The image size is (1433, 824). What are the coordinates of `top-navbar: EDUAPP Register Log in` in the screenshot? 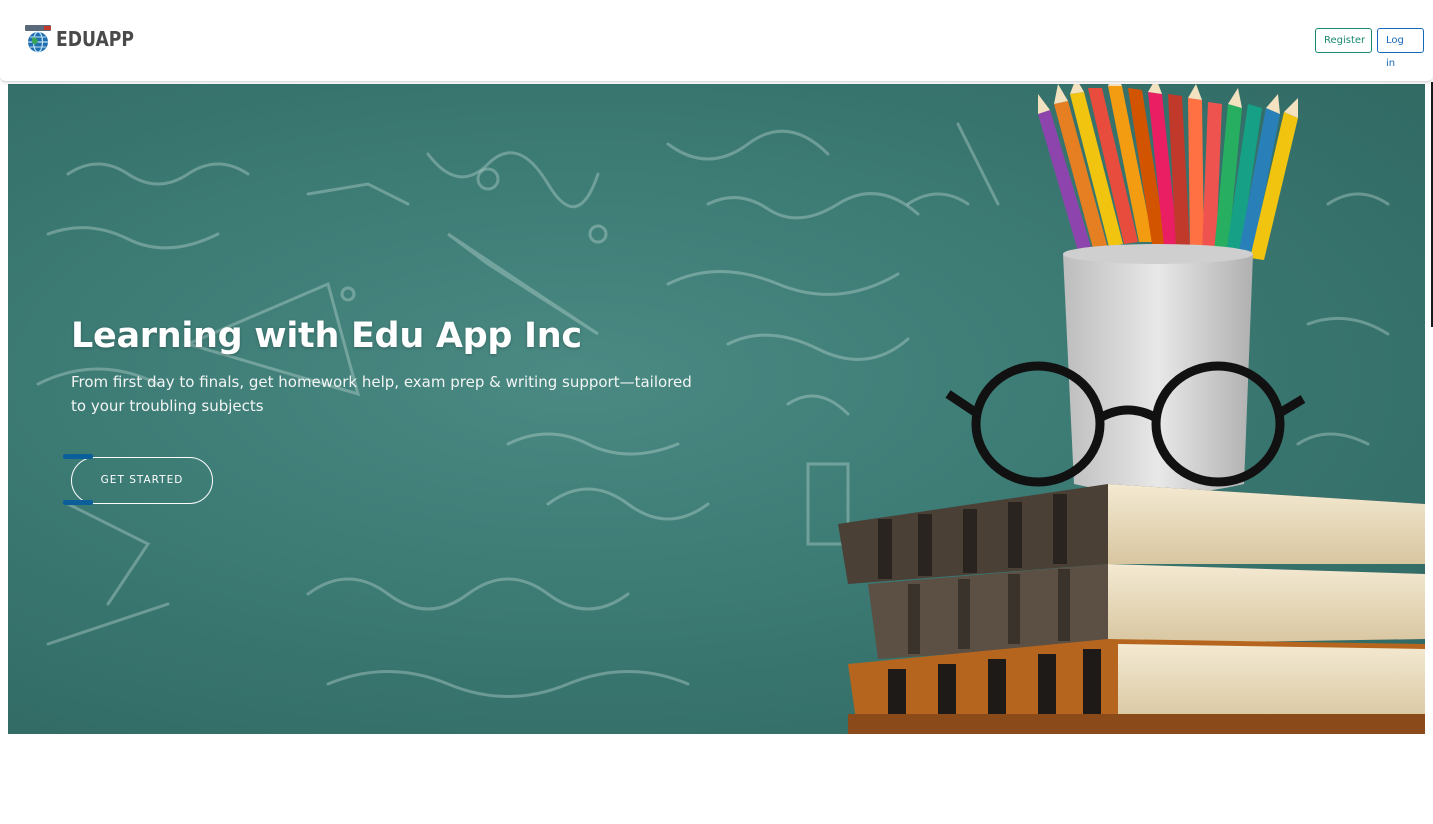 It's located at (716, 41).